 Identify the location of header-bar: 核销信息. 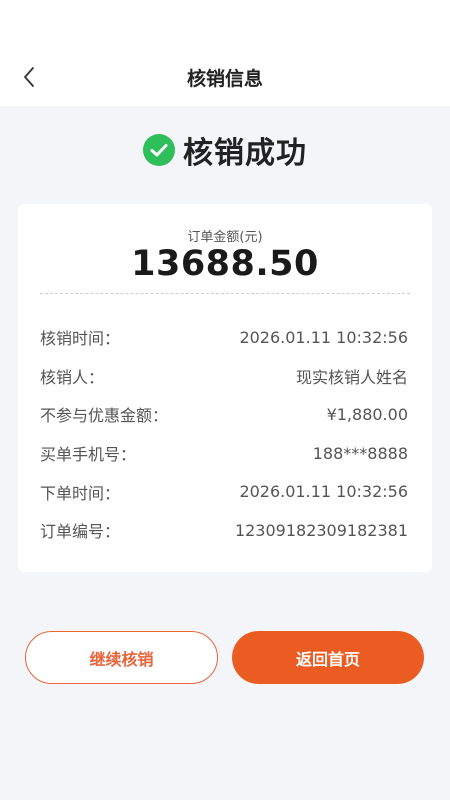
(225, 53).